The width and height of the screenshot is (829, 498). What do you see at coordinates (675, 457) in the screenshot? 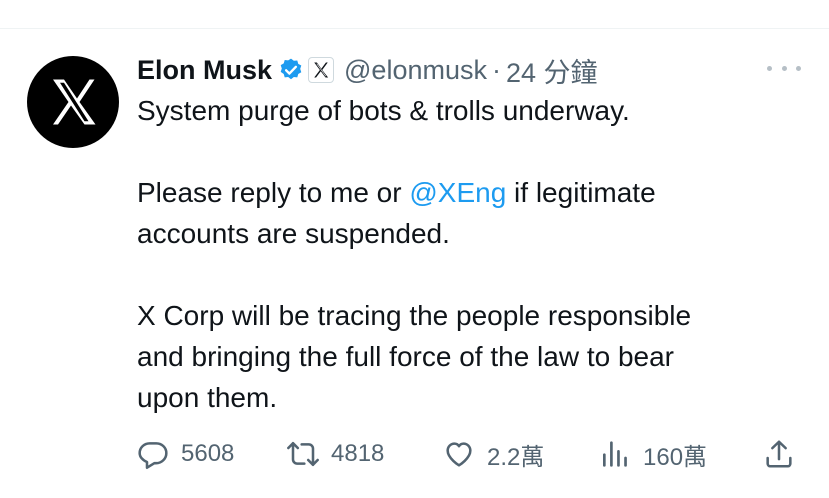
I see `views-count: 160萬` at bounding box center [675, 457].